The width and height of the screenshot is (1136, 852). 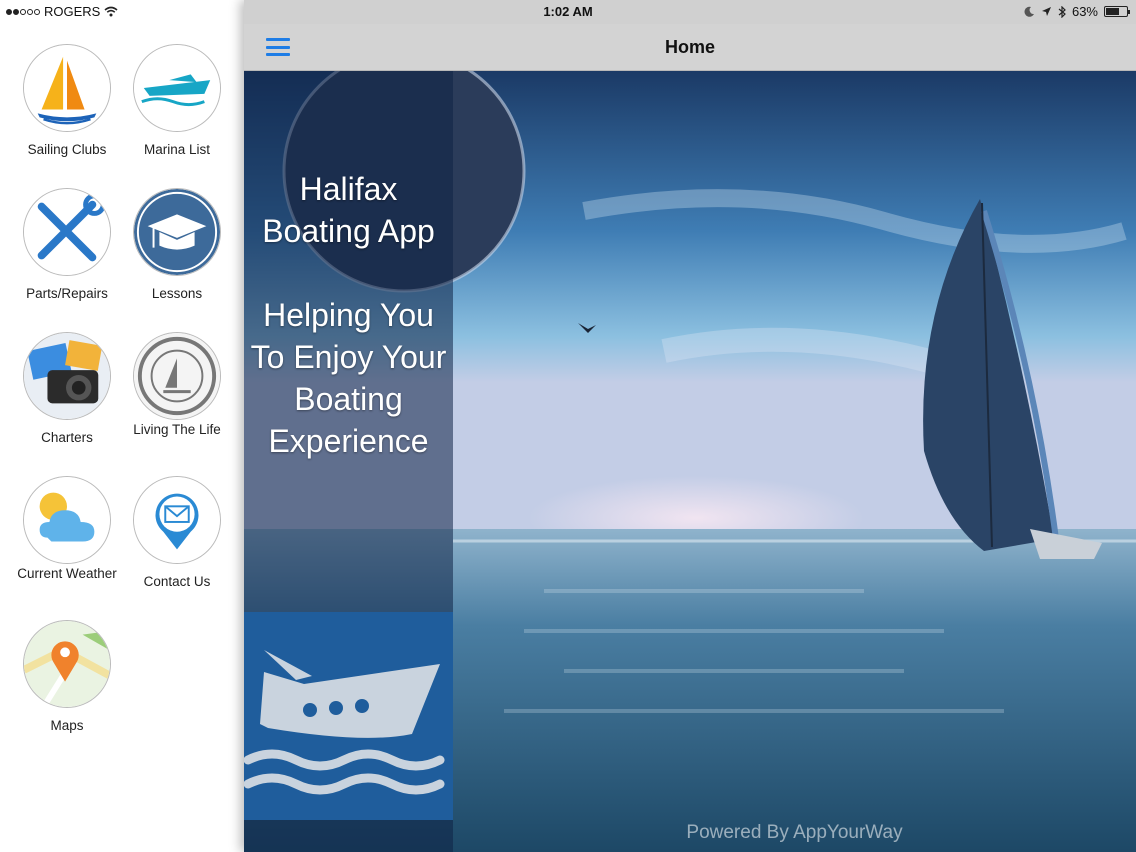 What do you see at coordinates (1112, 11) in the screenshot?
I see `battery-fill` at bounding box center [1112, 11].